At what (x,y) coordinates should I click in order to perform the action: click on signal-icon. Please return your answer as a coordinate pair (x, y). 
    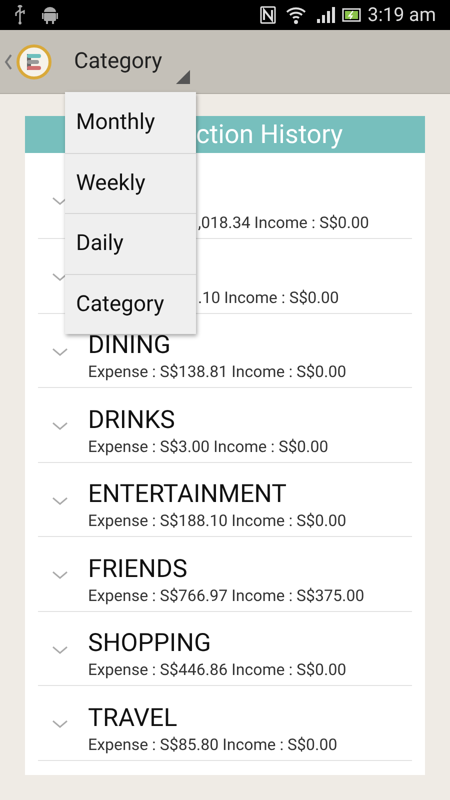
    Looking at the image, I should click on (326, 15).